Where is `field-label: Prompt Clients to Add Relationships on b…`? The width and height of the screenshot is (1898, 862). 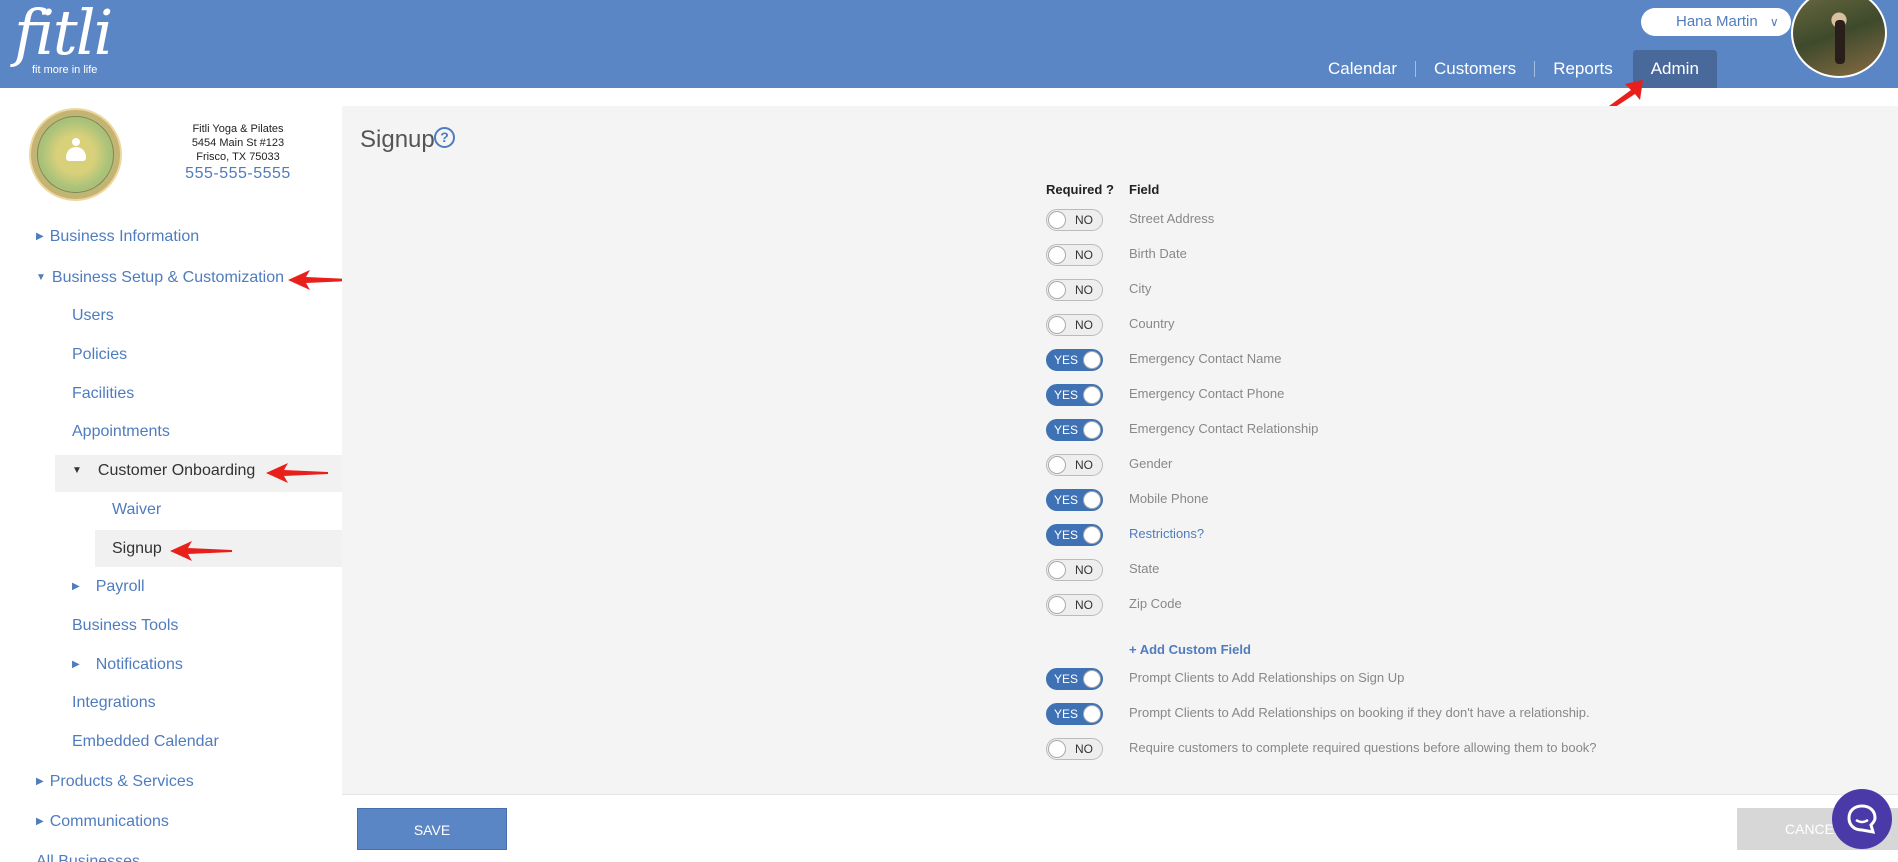
field-label: Prompt Clients to Add Relationships on b… is located at coordinates (1359, 712).